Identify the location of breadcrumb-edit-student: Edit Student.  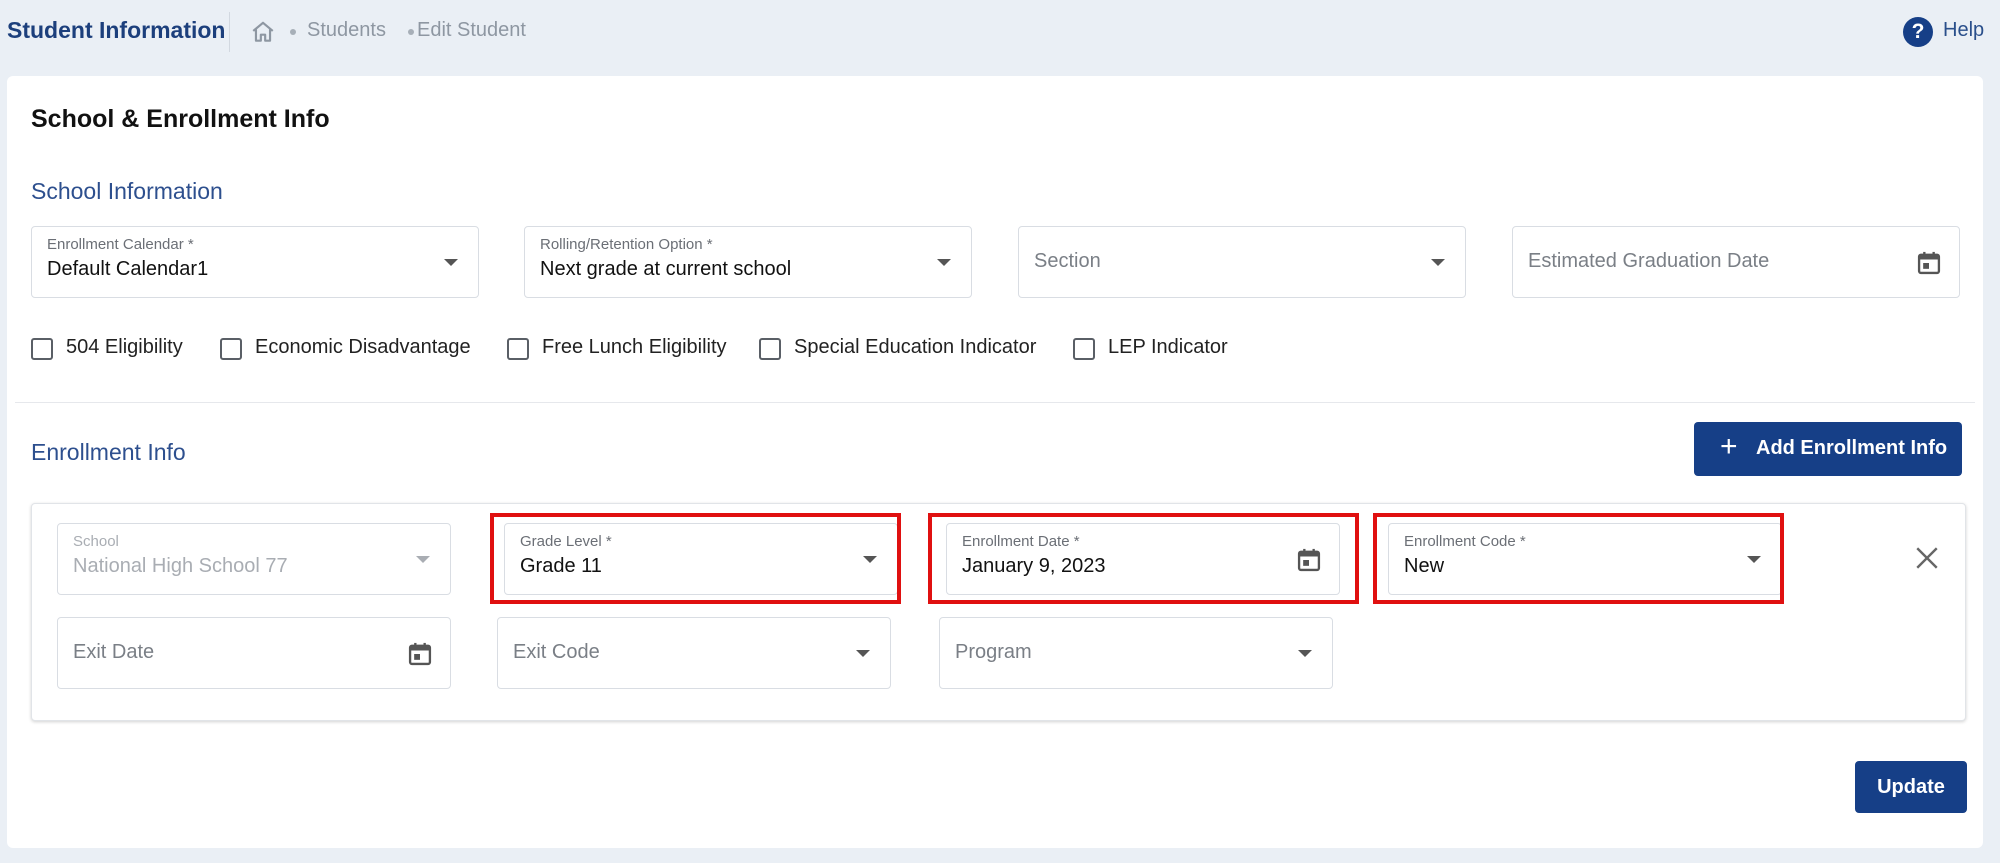
(471, 30).